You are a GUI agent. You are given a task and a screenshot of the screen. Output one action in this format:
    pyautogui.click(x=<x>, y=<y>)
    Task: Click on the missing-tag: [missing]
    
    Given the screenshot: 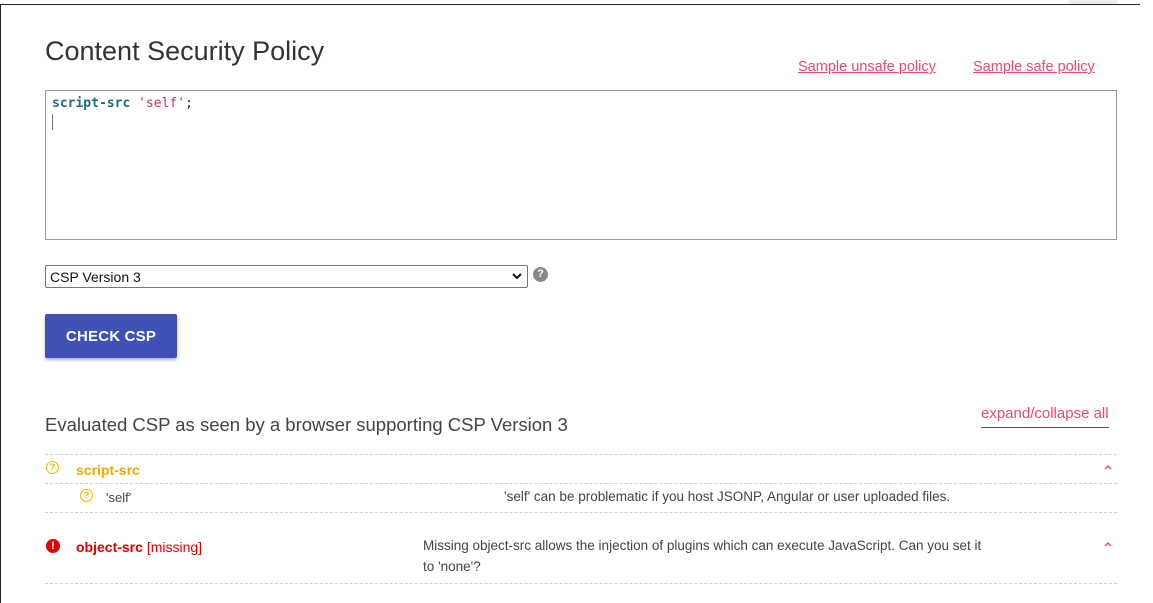 What is the action you would take?
    pyautogui.click(x=174, y=547)
    